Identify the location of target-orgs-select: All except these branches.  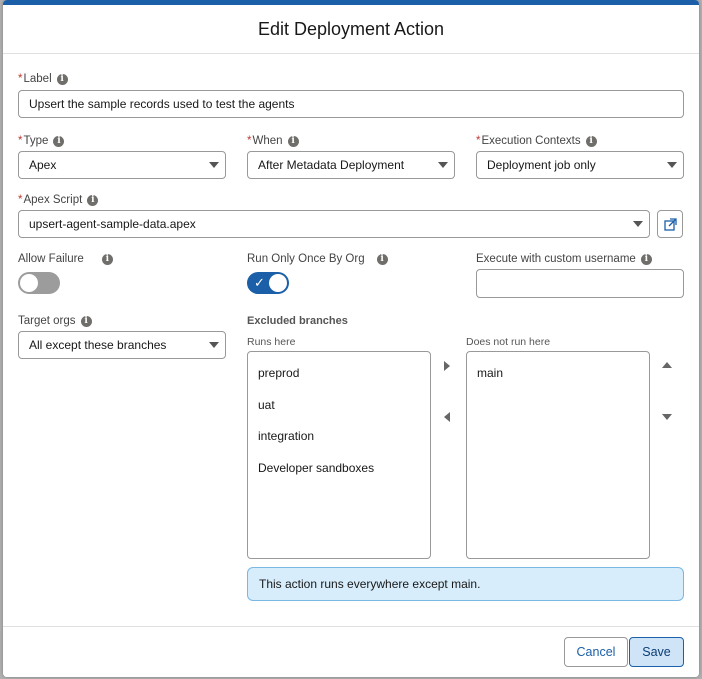
(122, 345).